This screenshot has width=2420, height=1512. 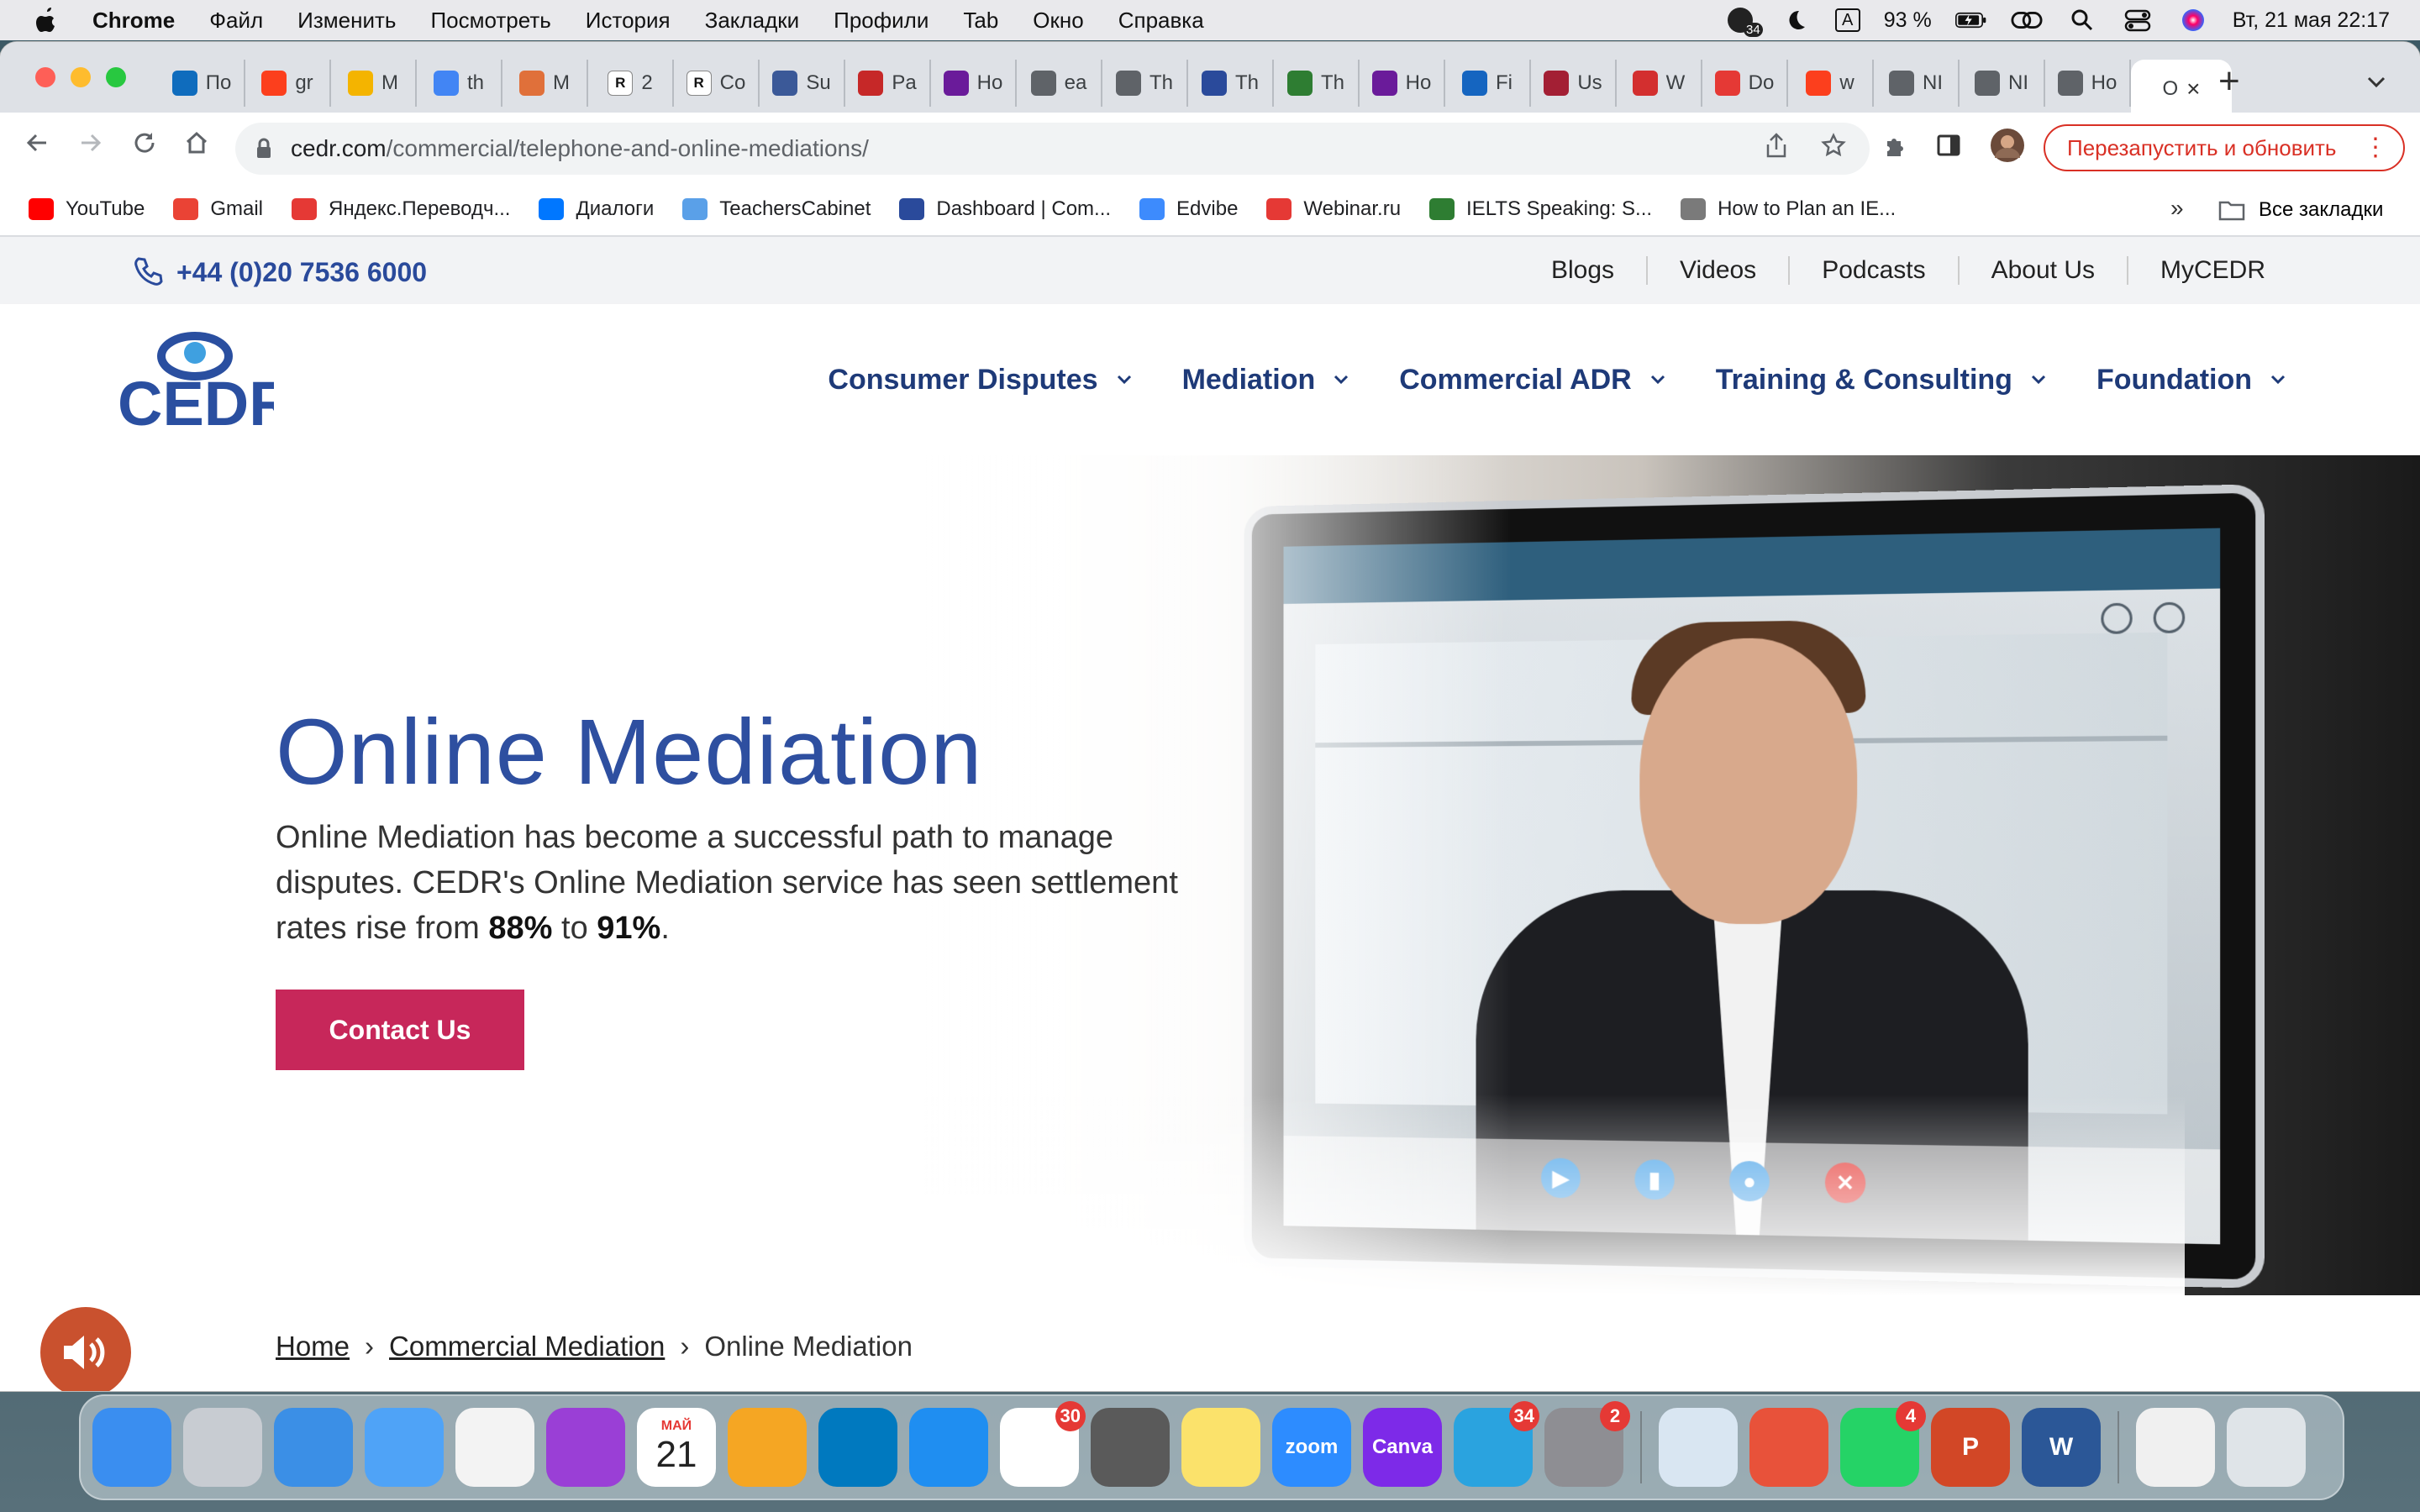 I want to click on menu-edit: Изменить, so click(x=346, y=21).